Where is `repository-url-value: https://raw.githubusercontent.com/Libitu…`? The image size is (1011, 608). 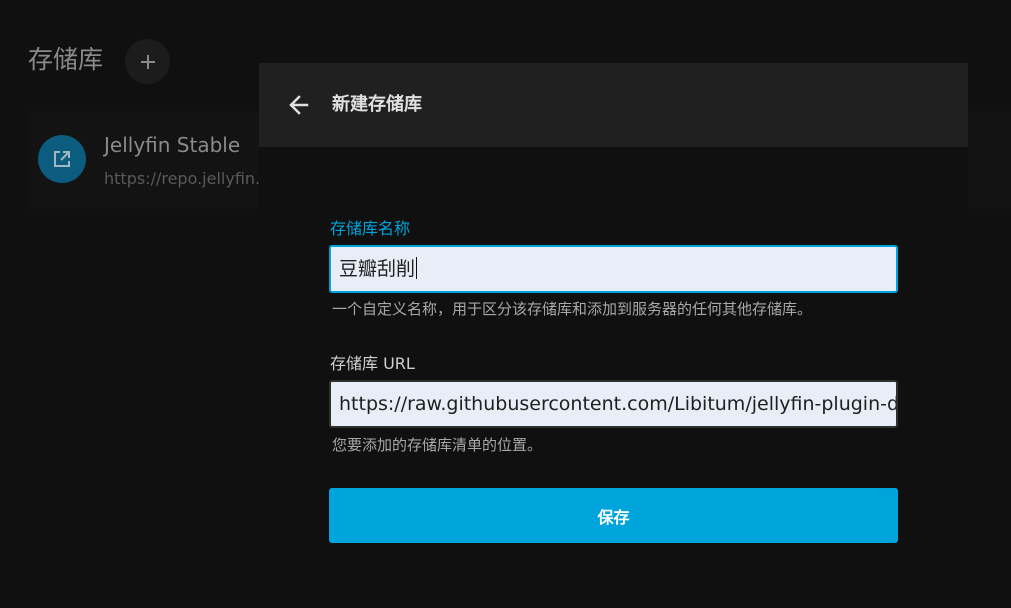
repository-url-value: https://raw.githubusercontent.com/Libitu… is located at coordinates (618, 404).